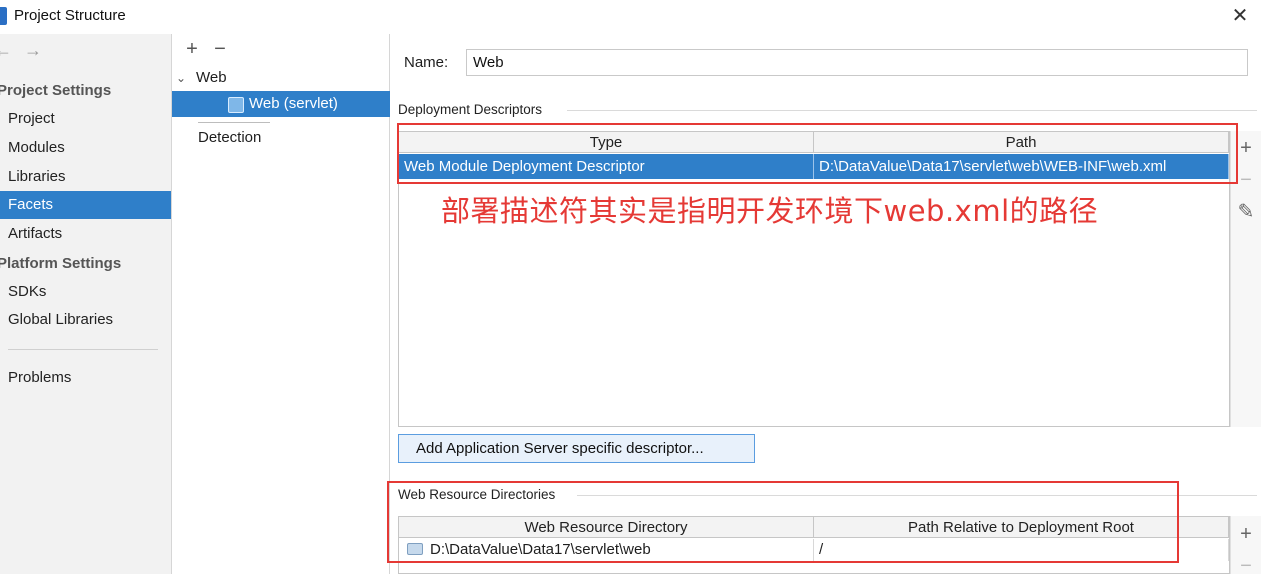 This screenshot has height=574, width=1261. What do you see at coordinates (1246, 214) in the screenshot?
I see `edit-descriptor-icon: ✎` at bounding box center [1246, 214].